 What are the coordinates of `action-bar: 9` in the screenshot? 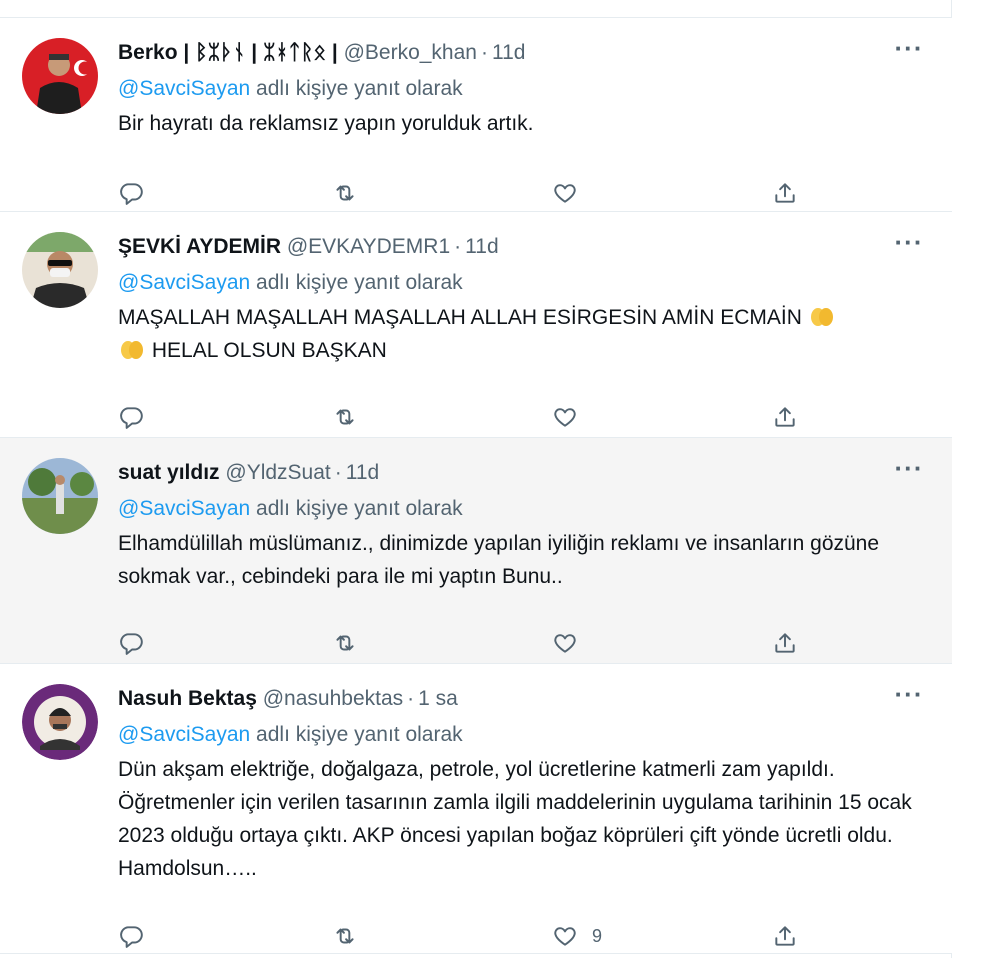 It's located at (521, 936).